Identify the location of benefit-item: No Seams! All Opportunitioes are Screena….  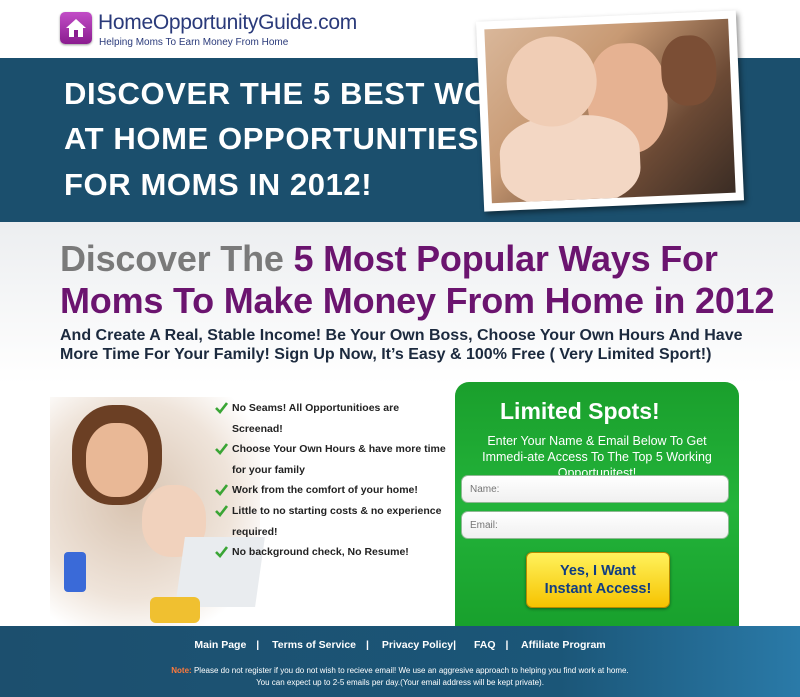
(332, 418).